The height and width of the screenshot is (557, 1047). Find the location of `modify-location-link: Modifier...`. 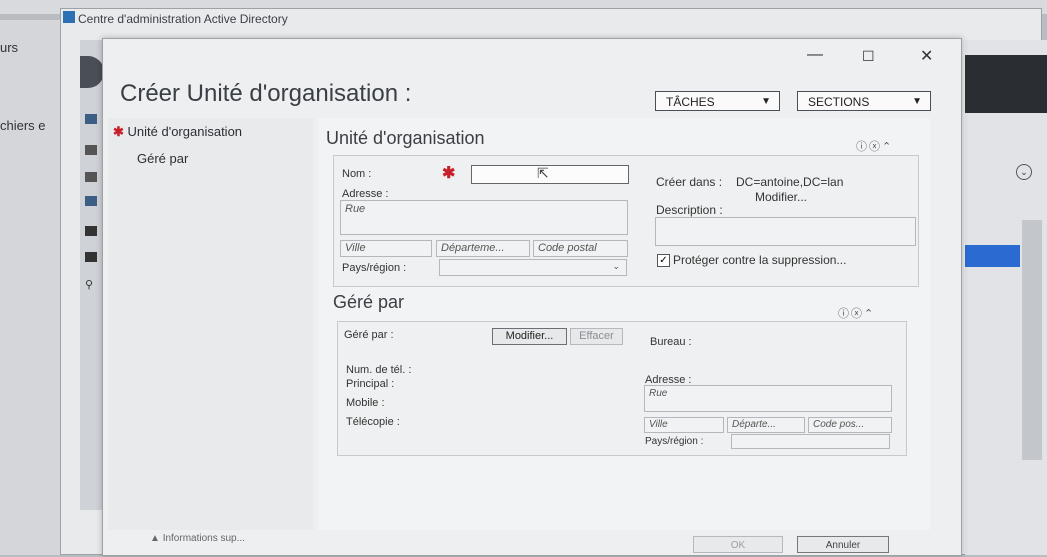

modify-location-link: Modifier... is located at coordinates (781, 197).